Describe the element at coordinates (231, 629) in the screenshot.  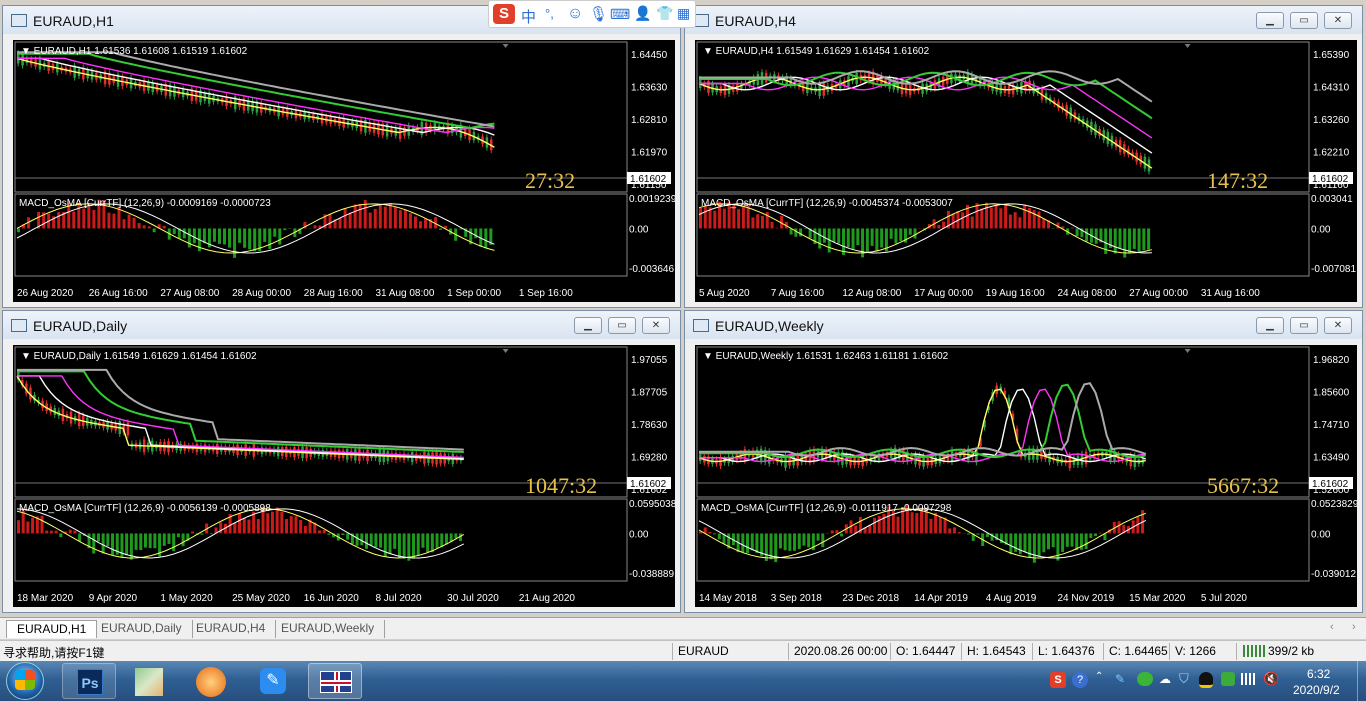
I see `tab-euraud-h4: EURAUD,H4` at that location.